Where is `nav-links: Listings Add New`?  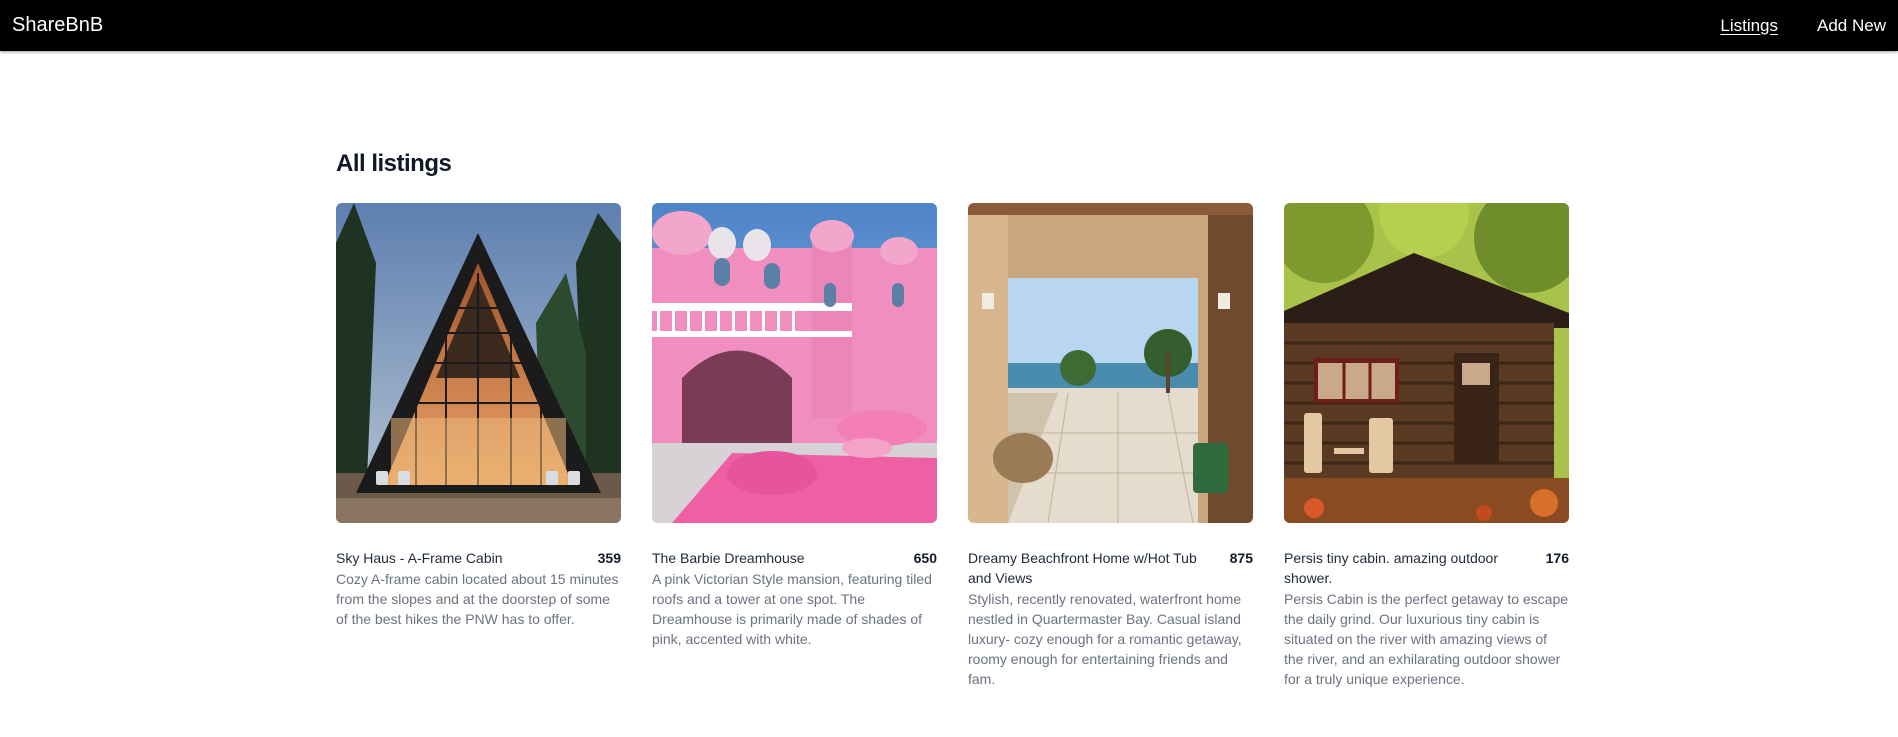 nav-links: Listings Add New is located at coordinates (1803, 26).